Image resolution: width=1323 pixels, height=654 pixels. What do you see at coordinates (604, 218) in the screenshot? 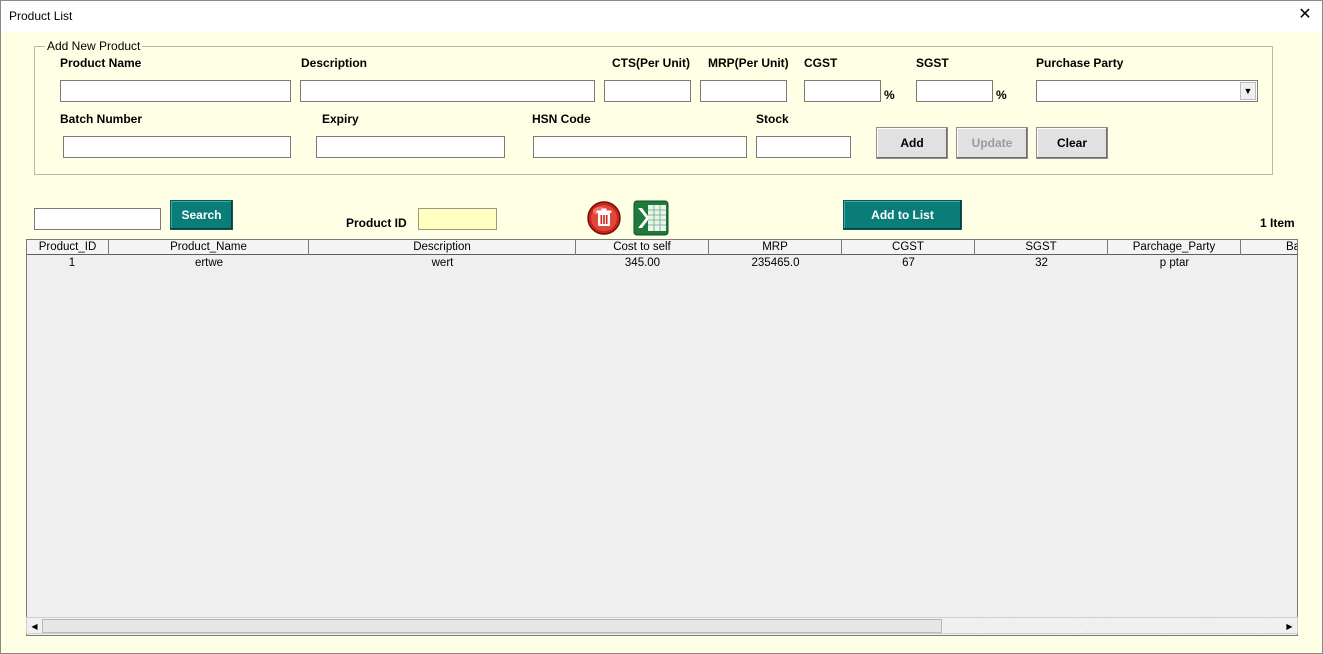
I see `delete-icon` at bounding box center [604, 218].